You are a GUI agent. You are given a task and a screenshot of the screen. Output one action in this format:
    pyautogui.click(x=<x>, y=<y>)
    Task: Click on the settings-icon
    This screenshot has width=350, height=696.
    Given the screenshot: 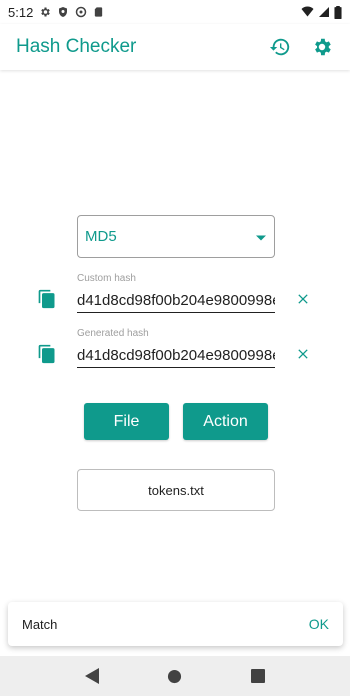 What is the action you would take?
    pyautogui.click(x=322, y=47)
    